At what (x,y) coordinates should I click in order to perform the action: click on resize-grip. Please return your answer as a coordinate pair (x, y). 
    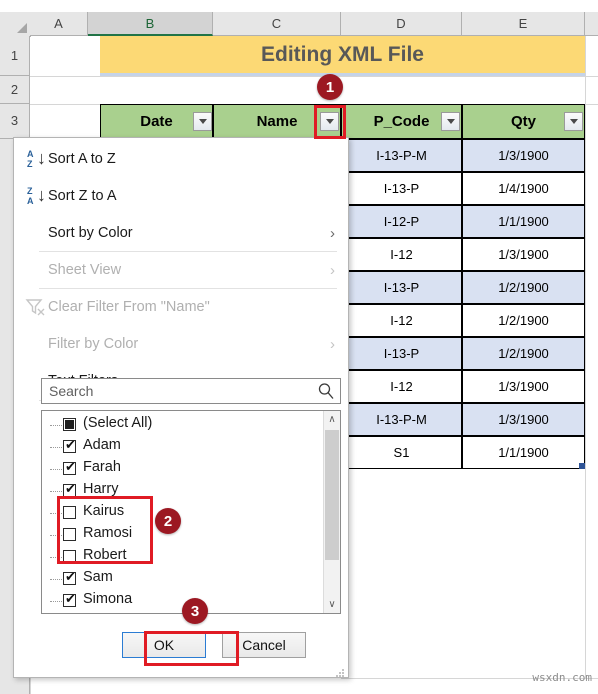
    Looking at the image, I should click on (340, 671).